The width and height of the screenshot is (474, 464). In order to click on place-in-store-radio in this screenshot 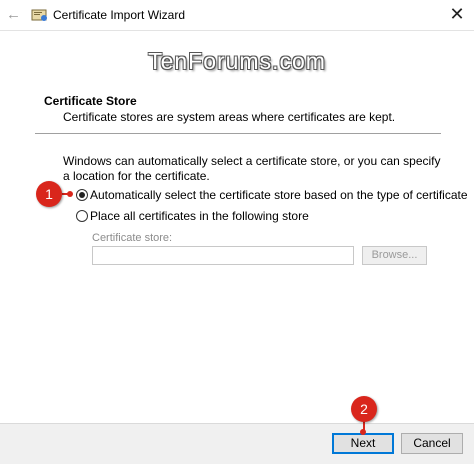, I will do `click(82, 216)`.